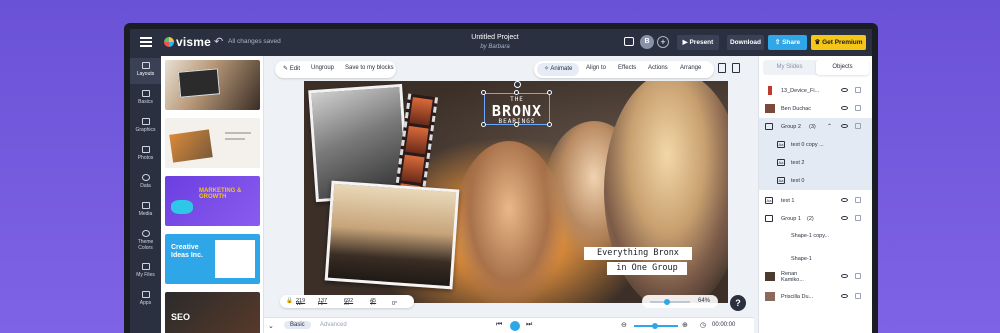 The image size is (1000, 333). What do you see at coordinates (815, 201) in the screenshot?
I see `layer-item: Aa text 1` at bounding box center [815, 201].